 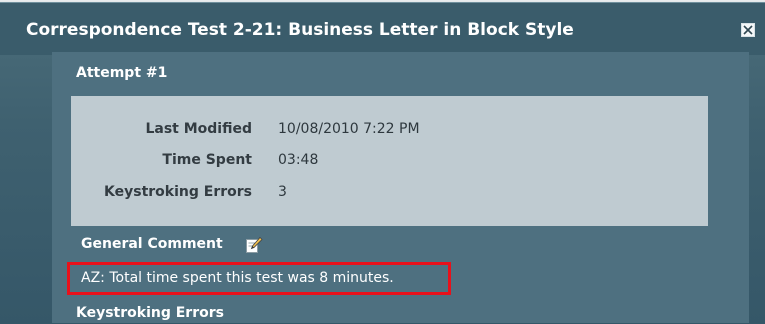 I want to click on detail-label: Time Spent, so click(x=207, y=160).